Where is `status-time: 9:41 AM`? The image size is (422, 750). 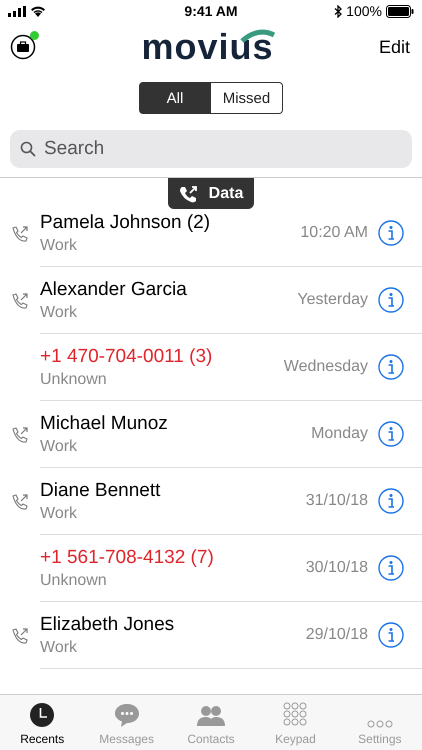 status-time: 9:41 AM is located at coordinates (211, 11).